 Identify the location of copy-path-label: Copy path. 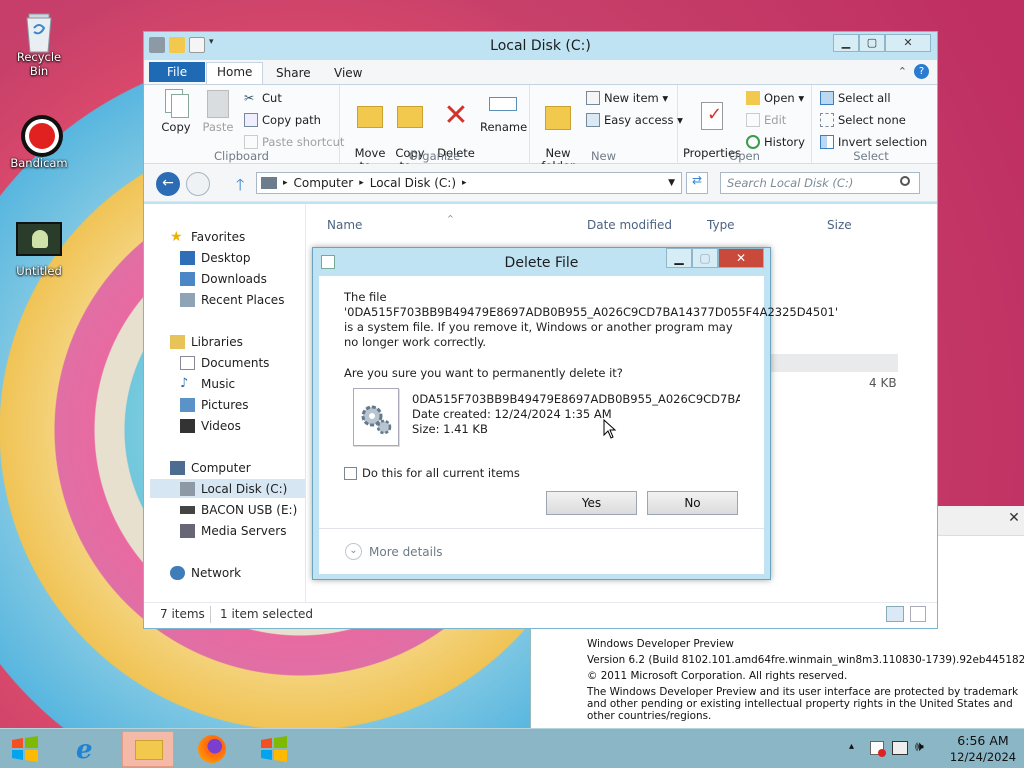
(291, 120).